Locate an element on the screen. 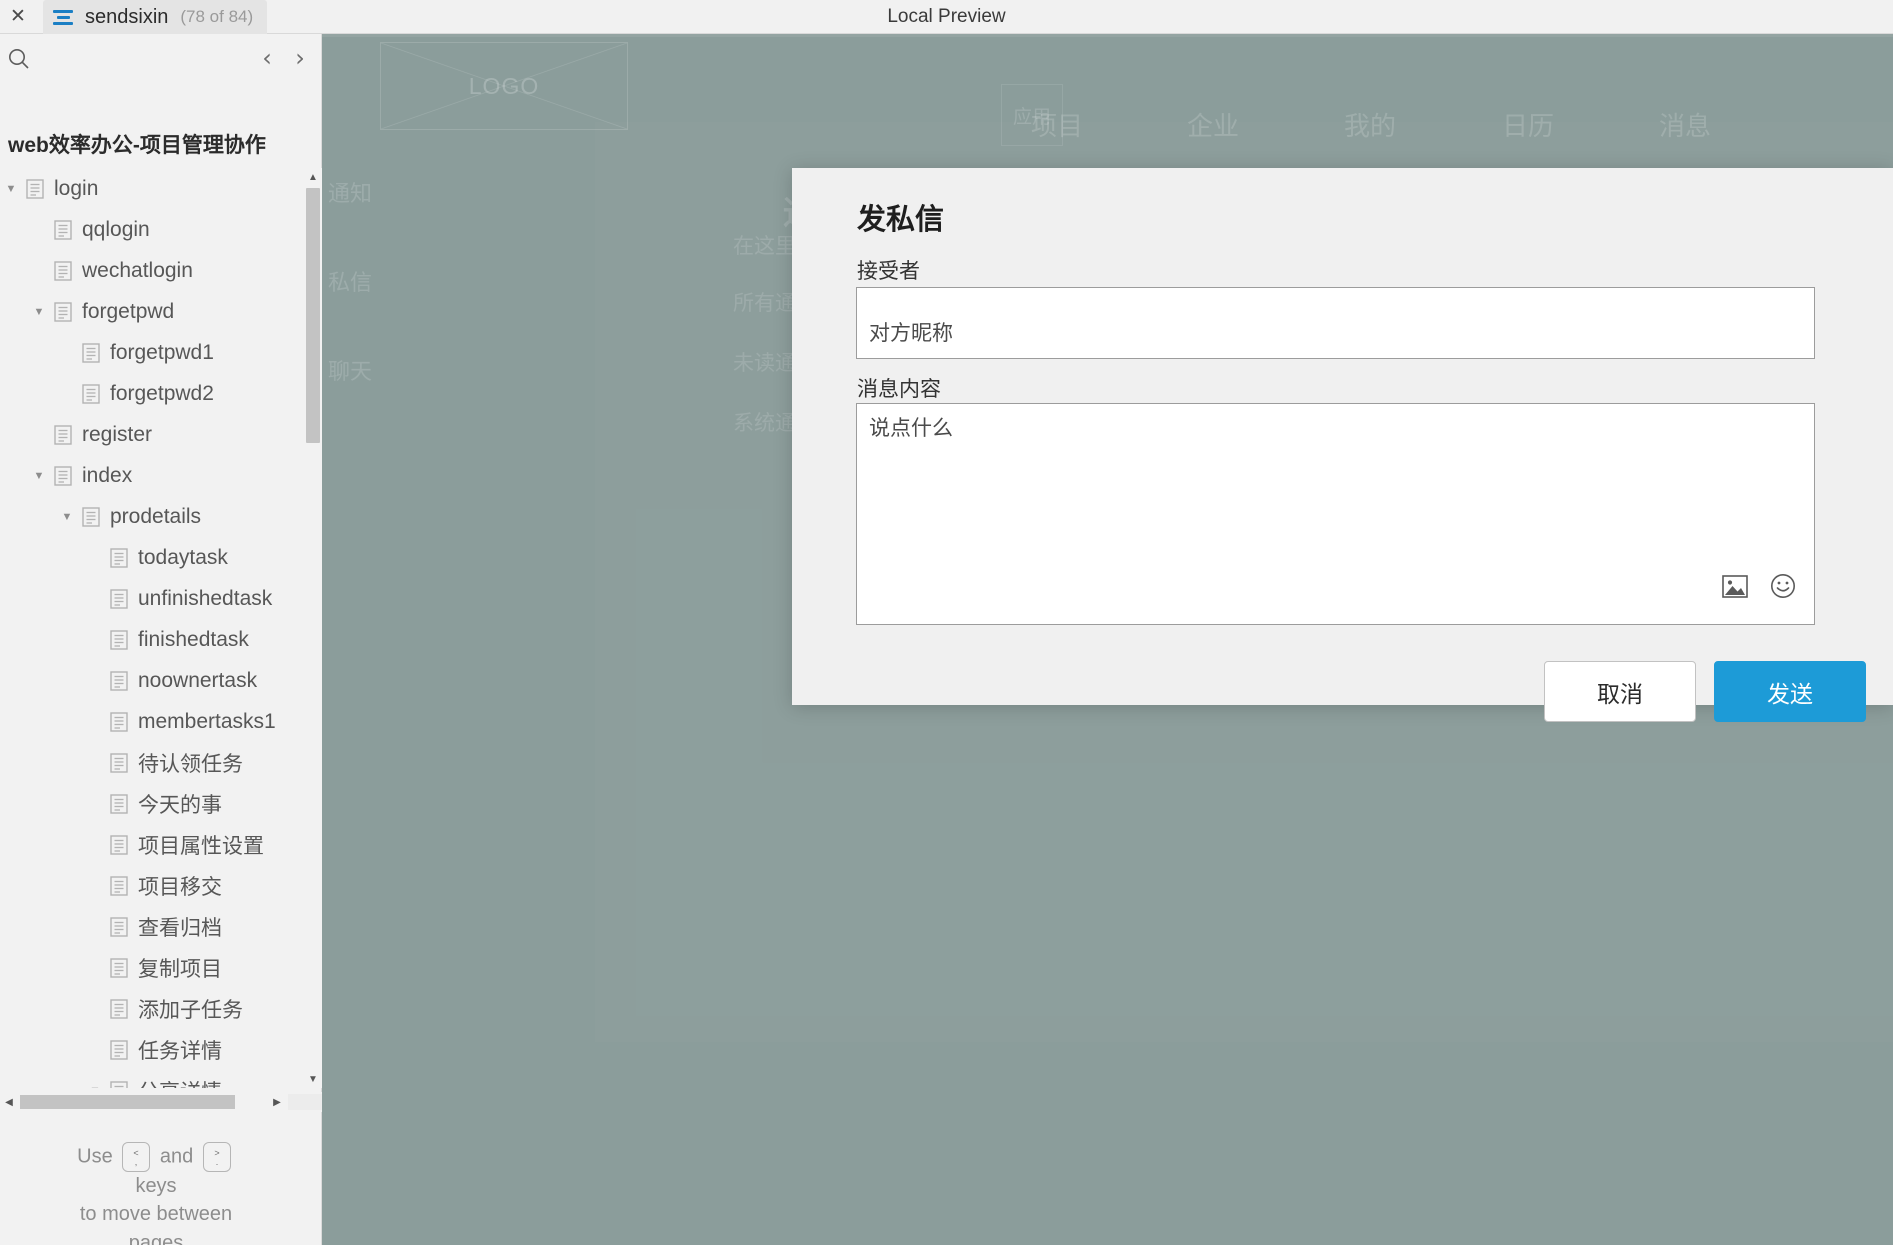 This screenshot has height=1245, width=1893. tree-item-label: noownertask is located at coordinates (198, 680).